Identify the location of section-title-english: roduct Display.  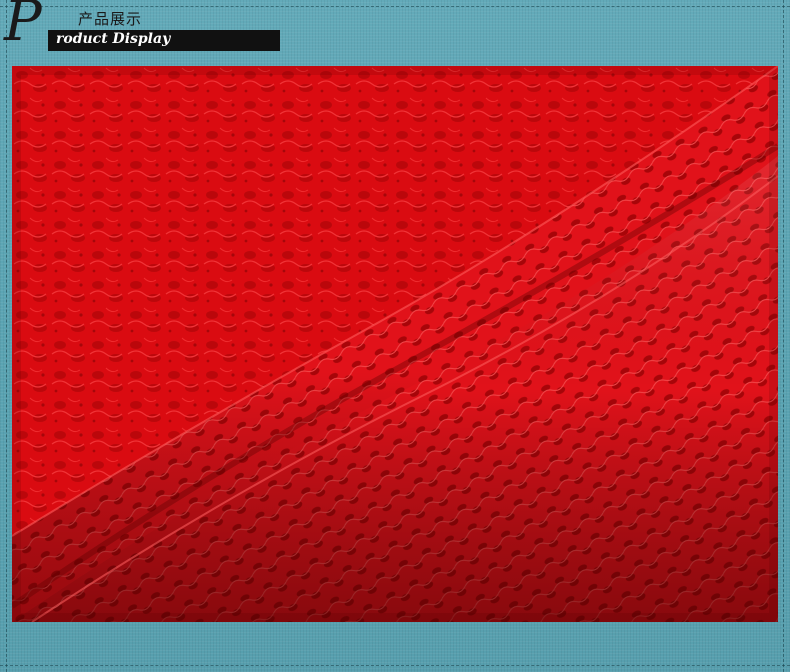
(113, 39).